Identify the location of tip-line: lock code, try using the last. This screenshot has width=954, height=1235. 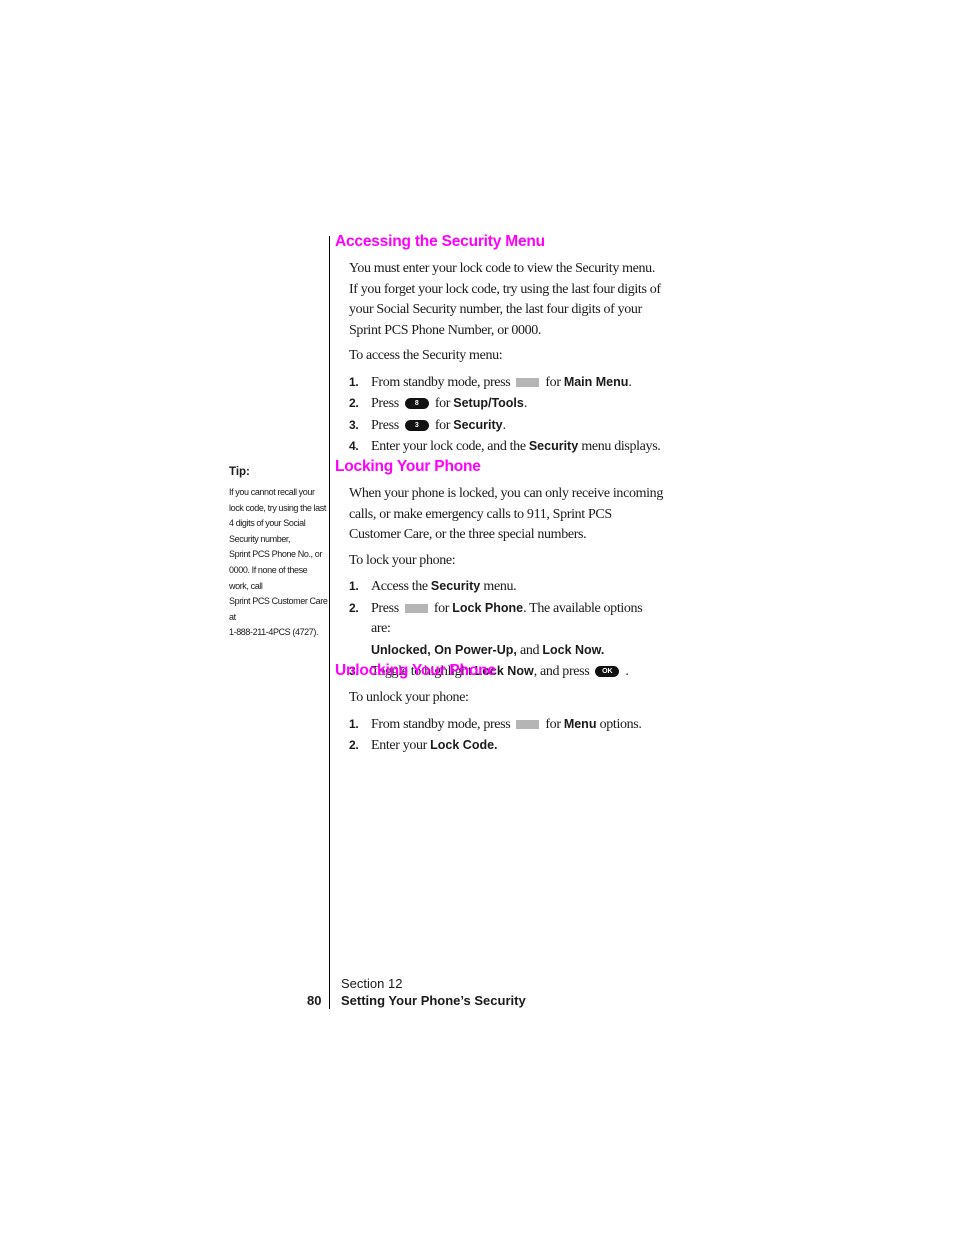
(277, 507).